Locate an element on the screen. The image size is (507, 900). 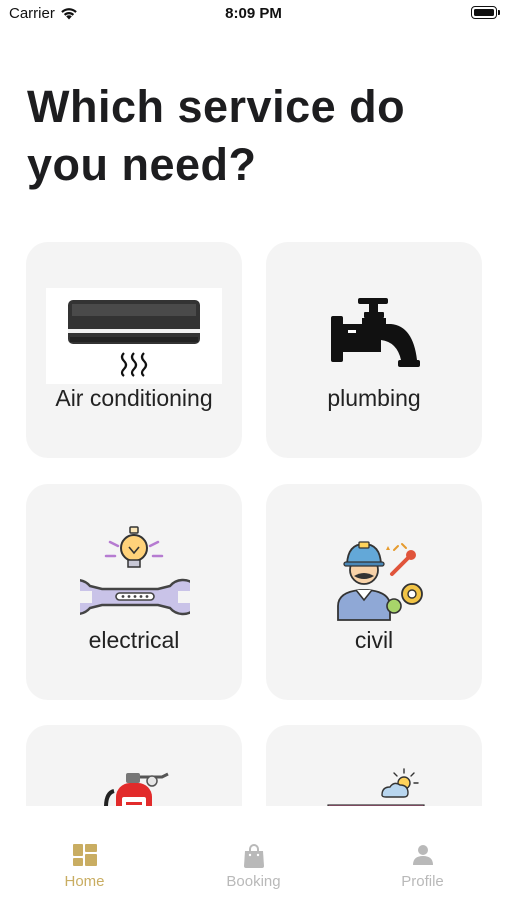
air-conditioner-icon is located at coordinates (134, 336).